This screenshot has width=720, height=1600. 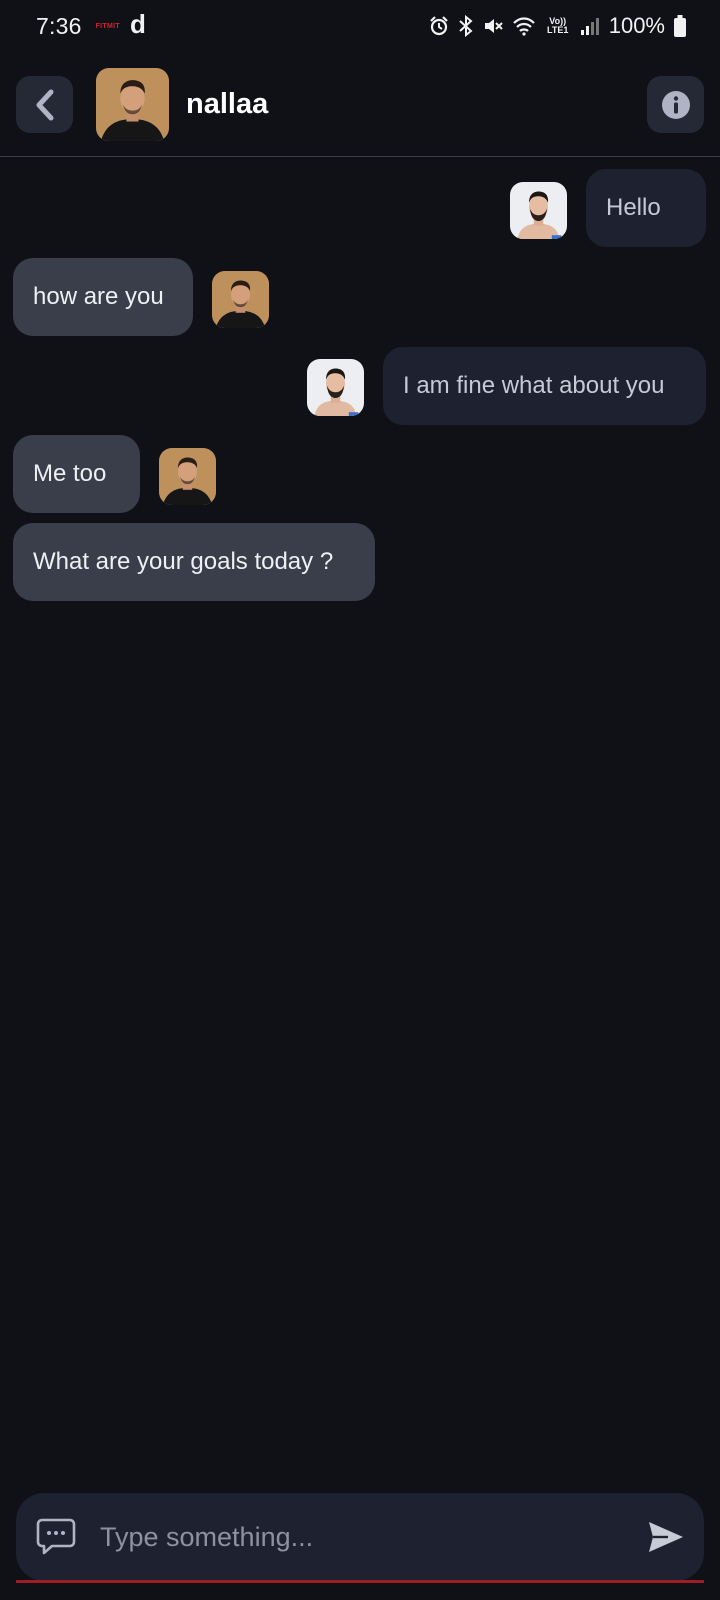 I want to click on info-icon, so click(x=675, y=104).